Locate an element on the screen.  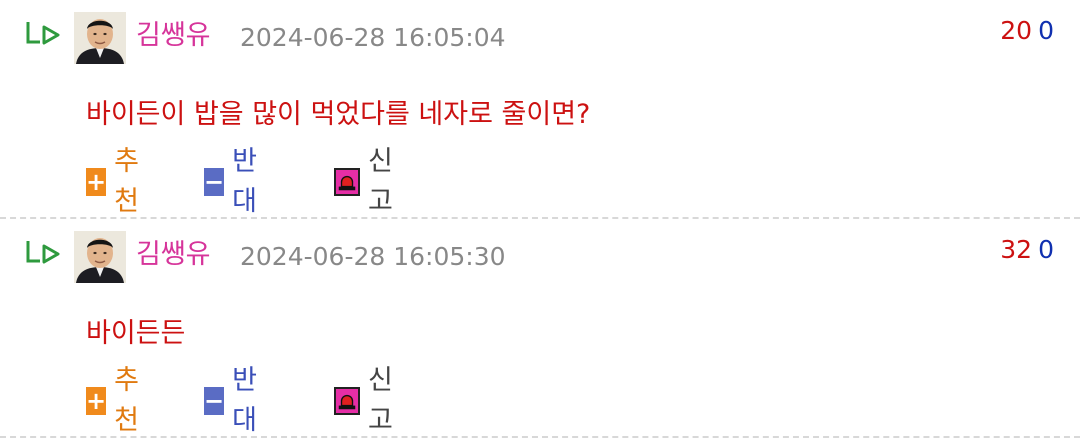
comment-datetime: 2024-06-28 16:05:30 is located at coordinates (373, 256).